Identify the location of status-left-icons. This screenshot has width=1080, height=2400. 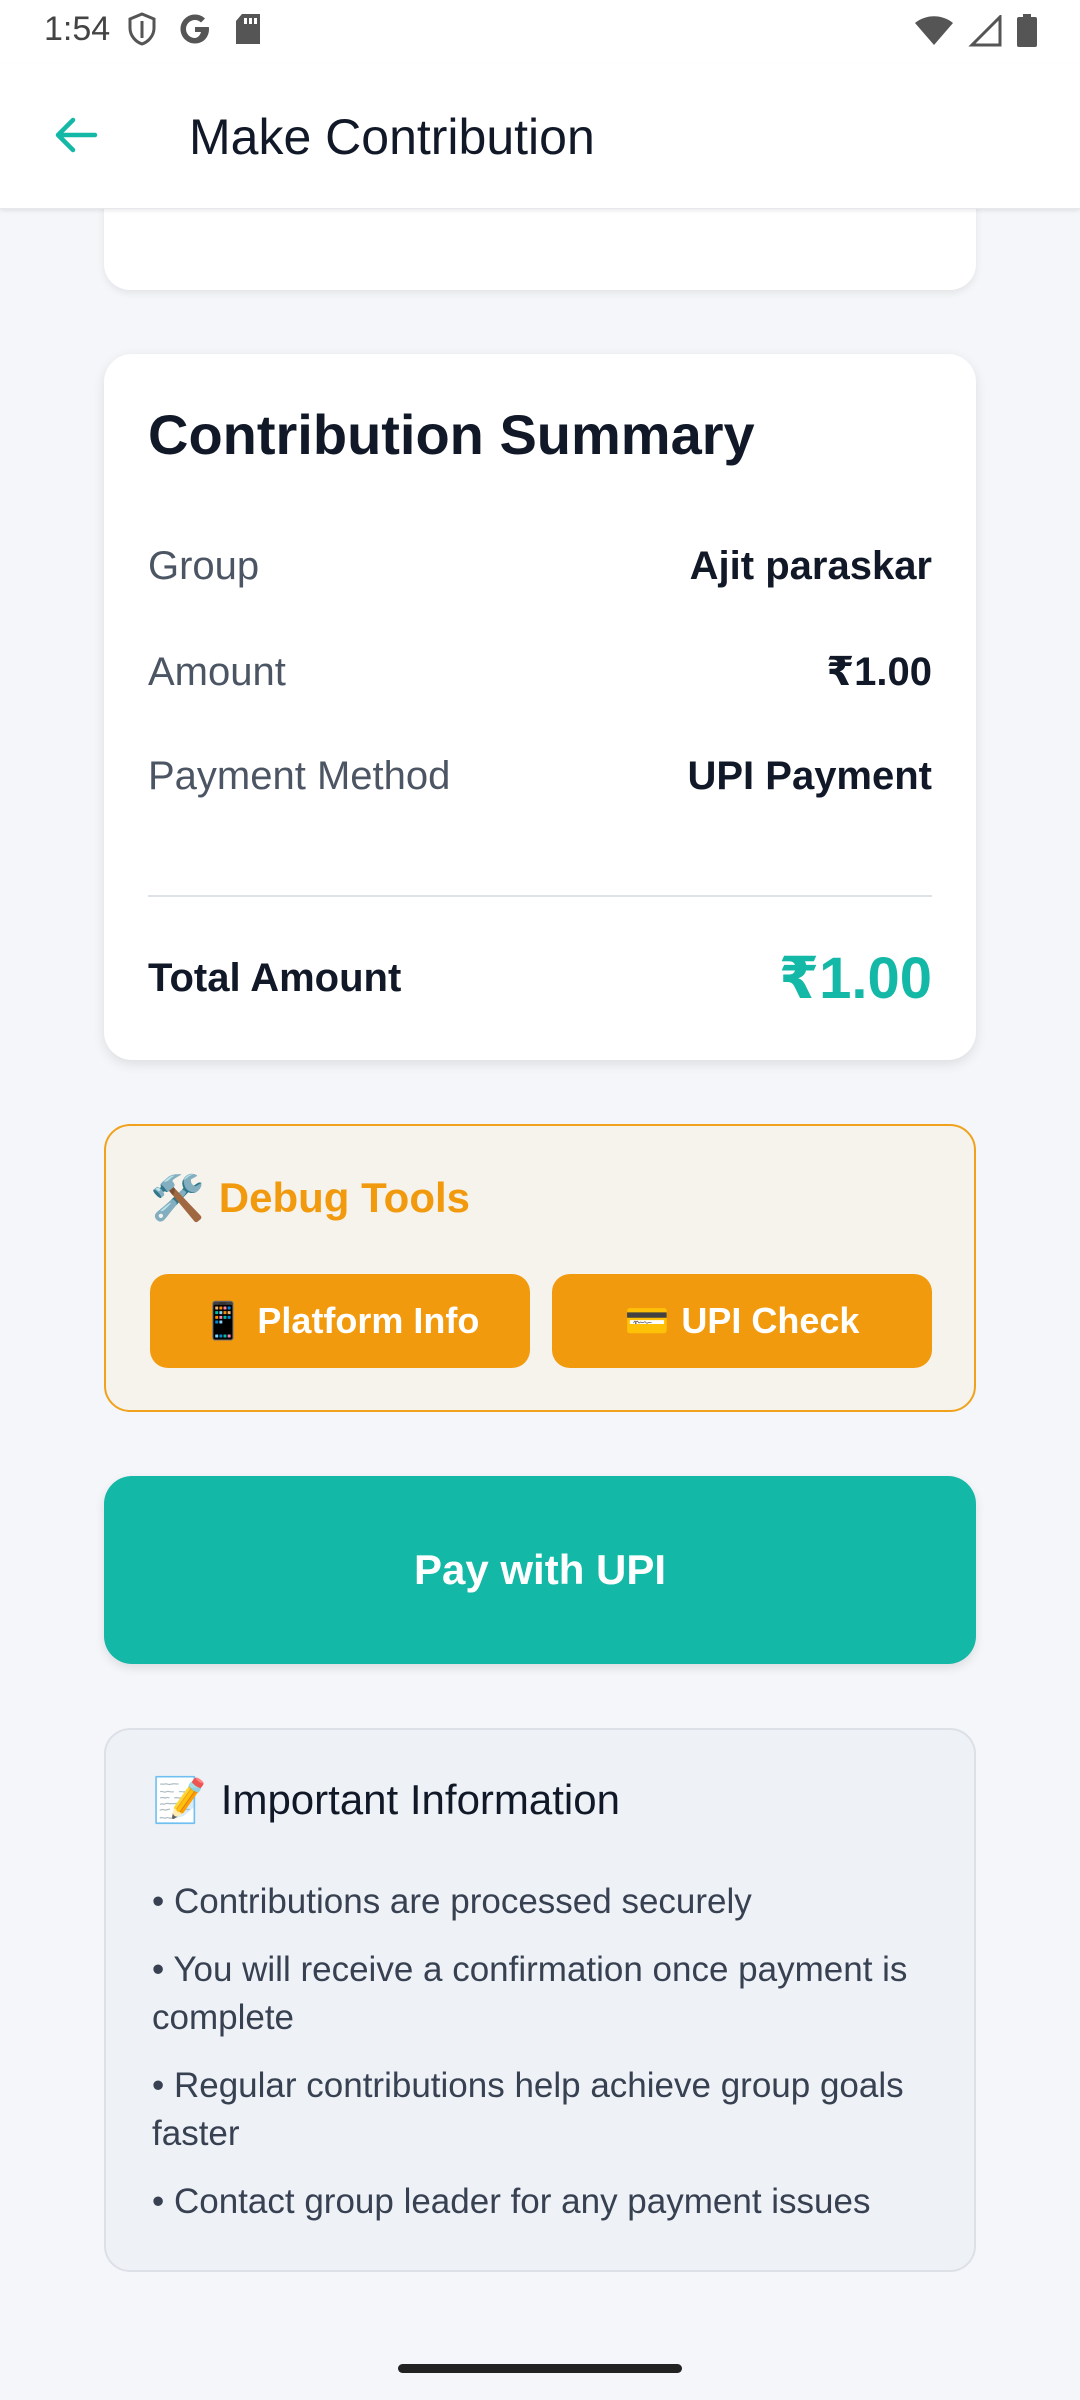
(195, 31).